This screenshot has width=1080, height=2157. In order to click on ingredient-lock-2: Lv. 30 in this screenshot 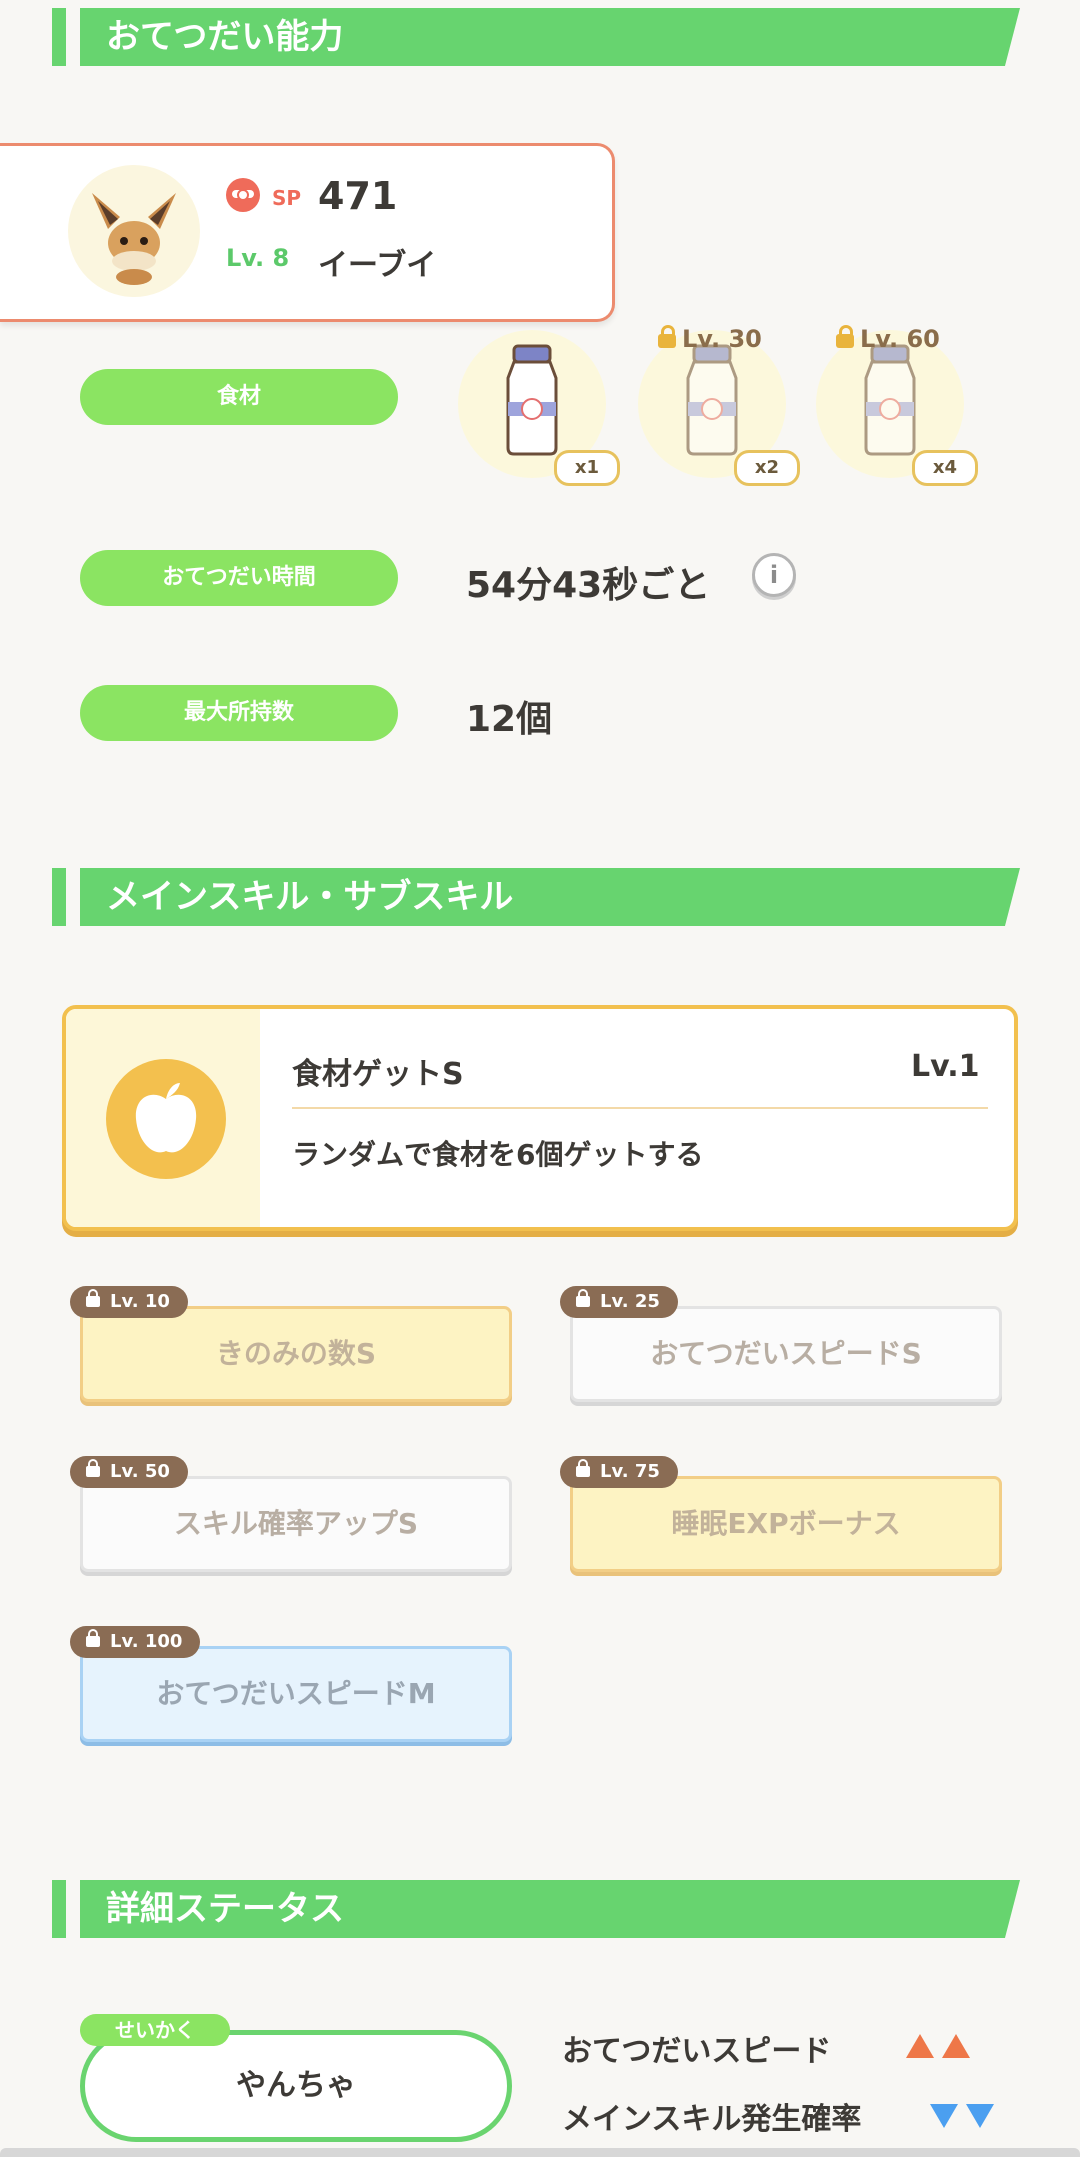, I will do `click(710, 339)`.